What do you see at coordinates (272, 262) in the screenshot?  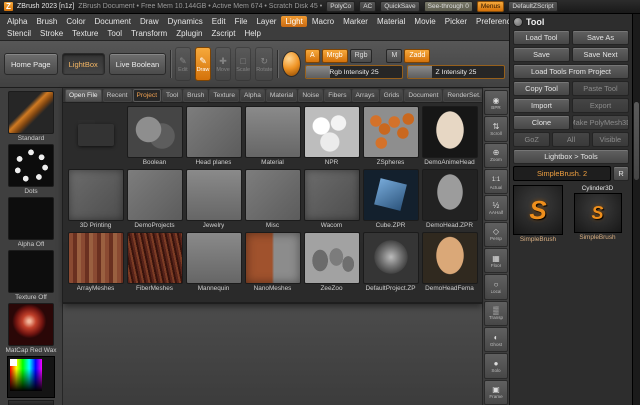 I see `lightbox-item-nanomeshes: NanoMeshes` at bounding box center [272, 262].